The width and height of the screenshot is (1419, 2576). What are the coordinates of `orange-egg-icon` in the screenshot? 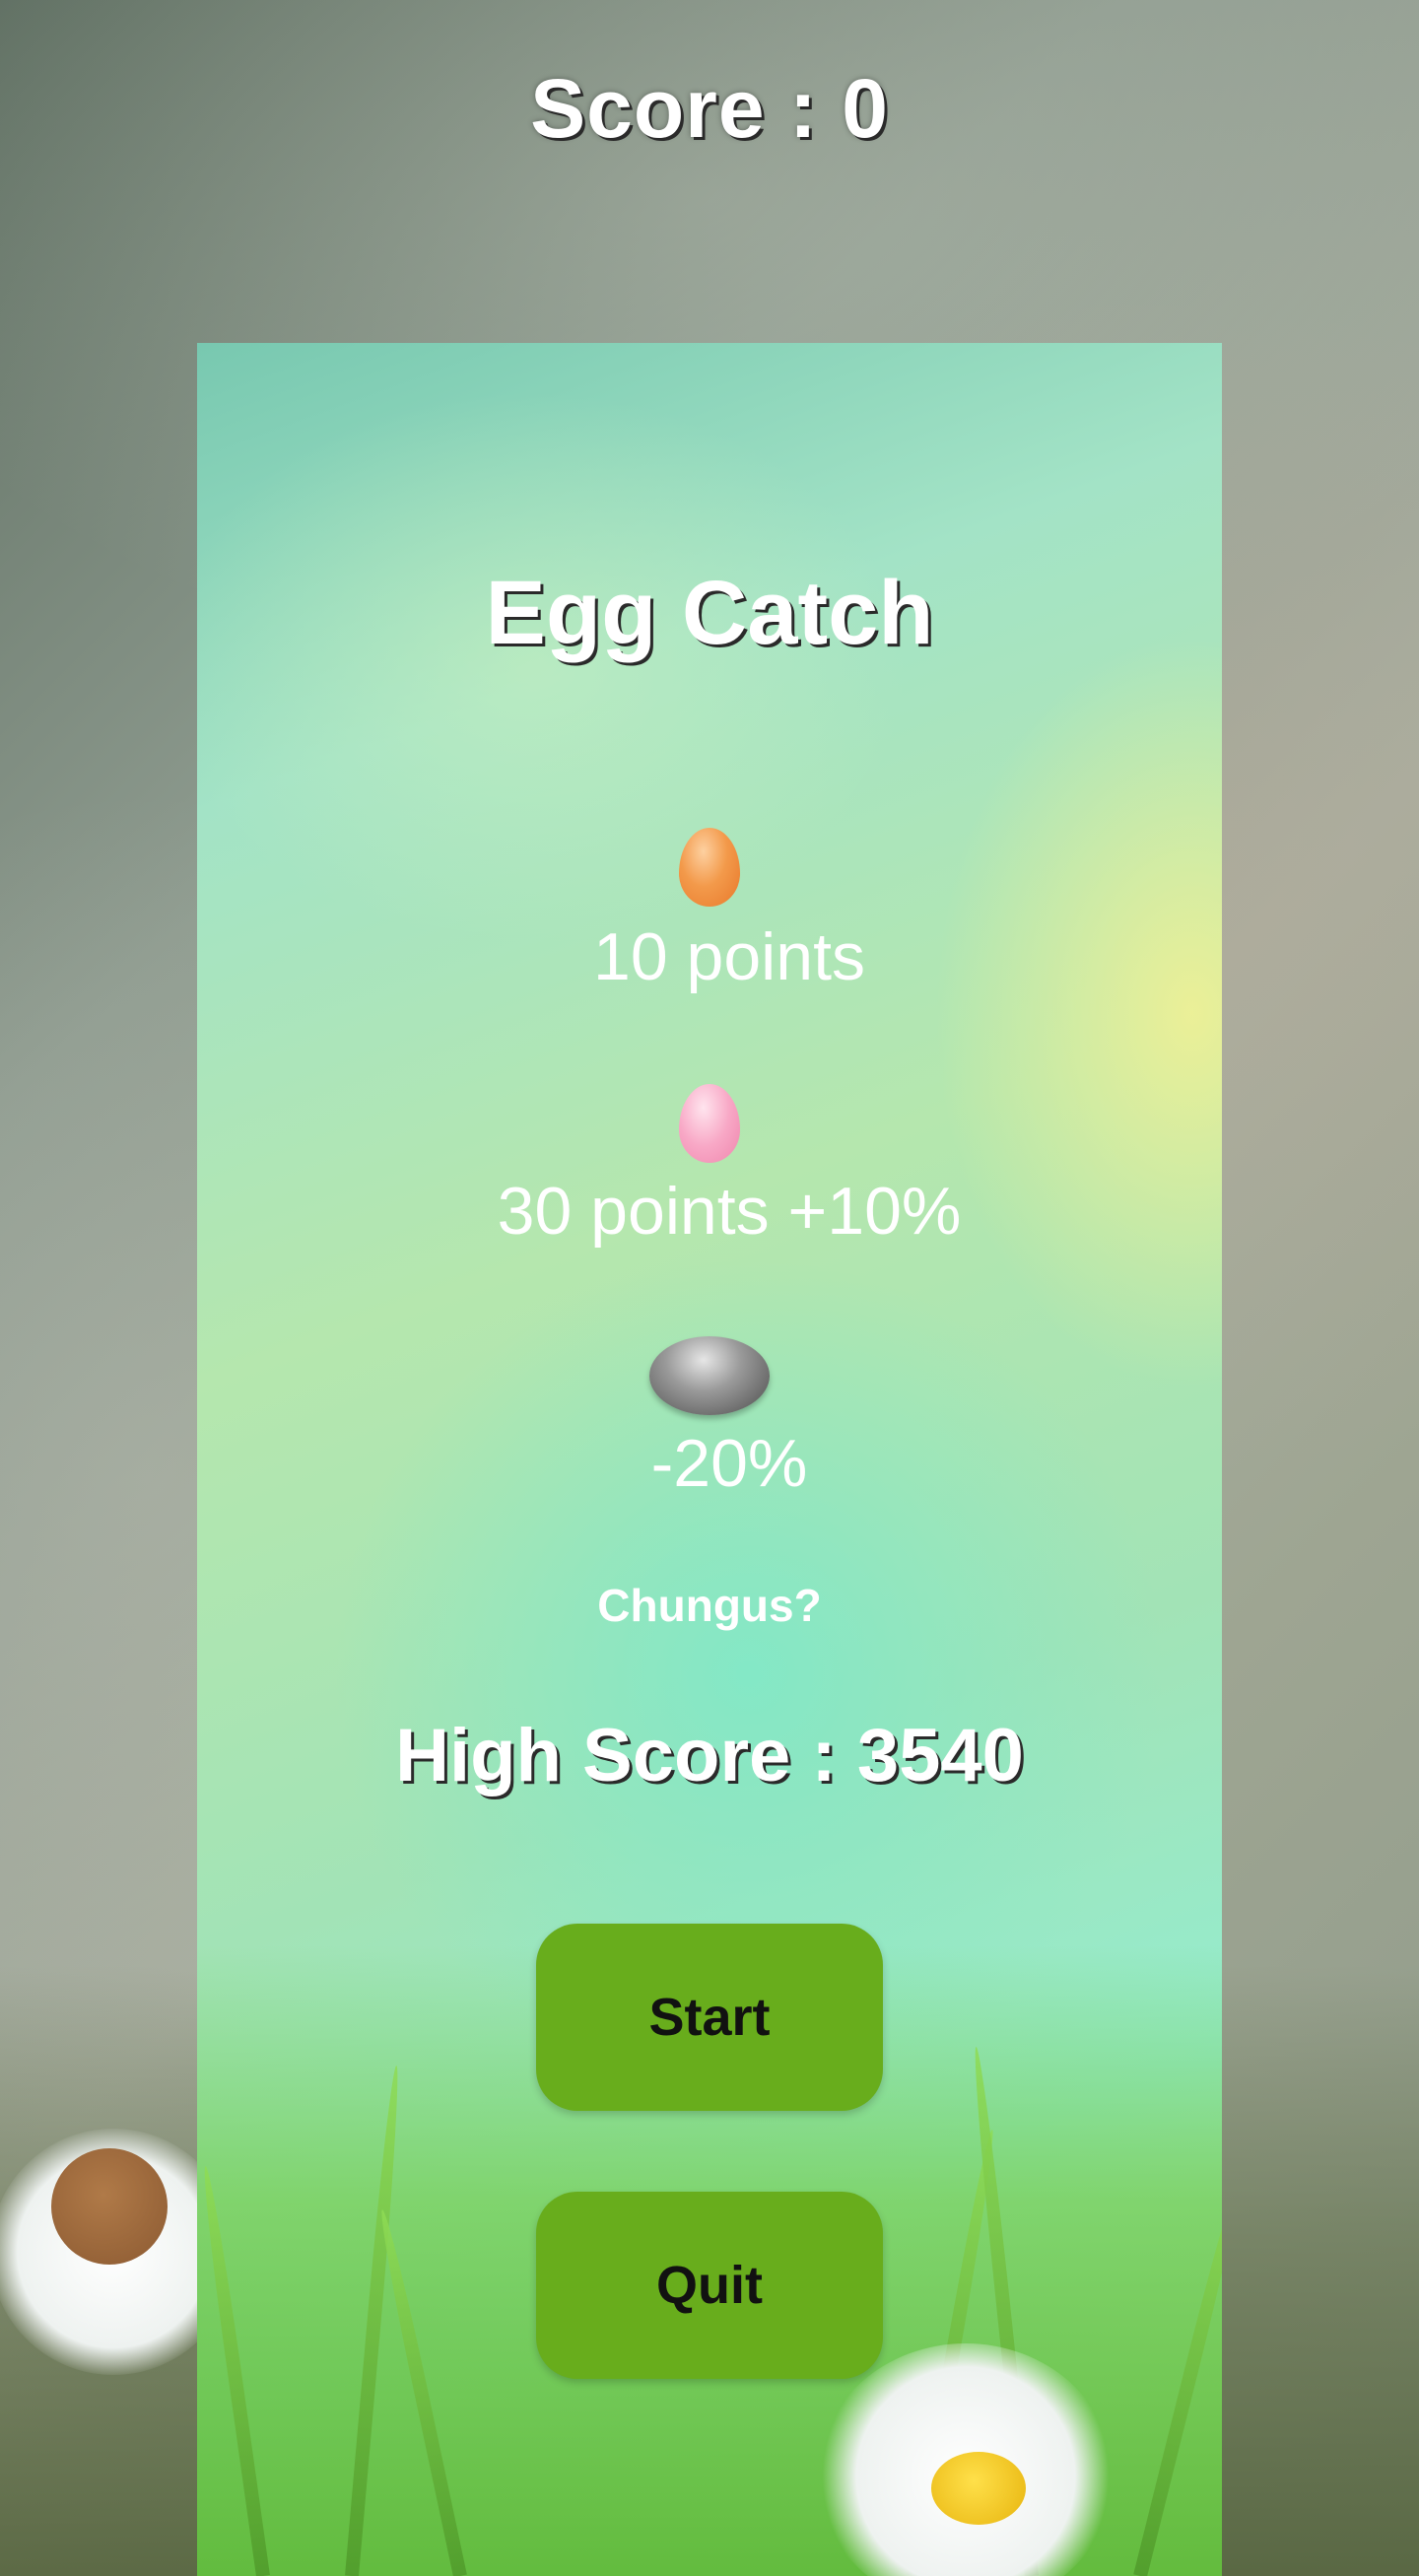 It's located at (709, 867).